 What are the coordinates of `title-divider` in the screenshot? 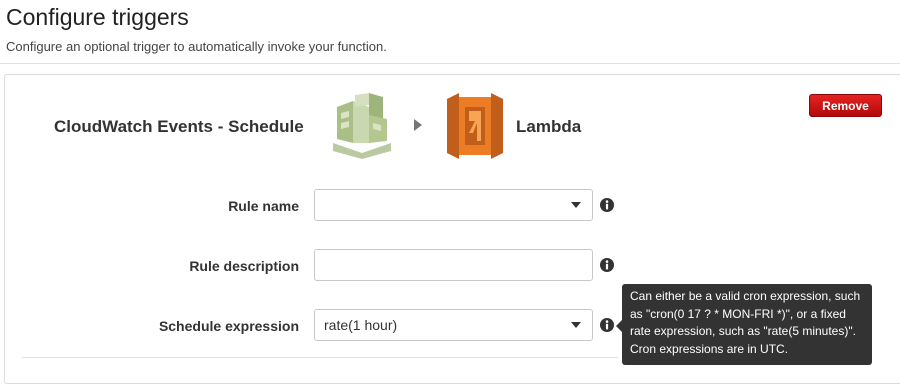 It's located at (450, 63).